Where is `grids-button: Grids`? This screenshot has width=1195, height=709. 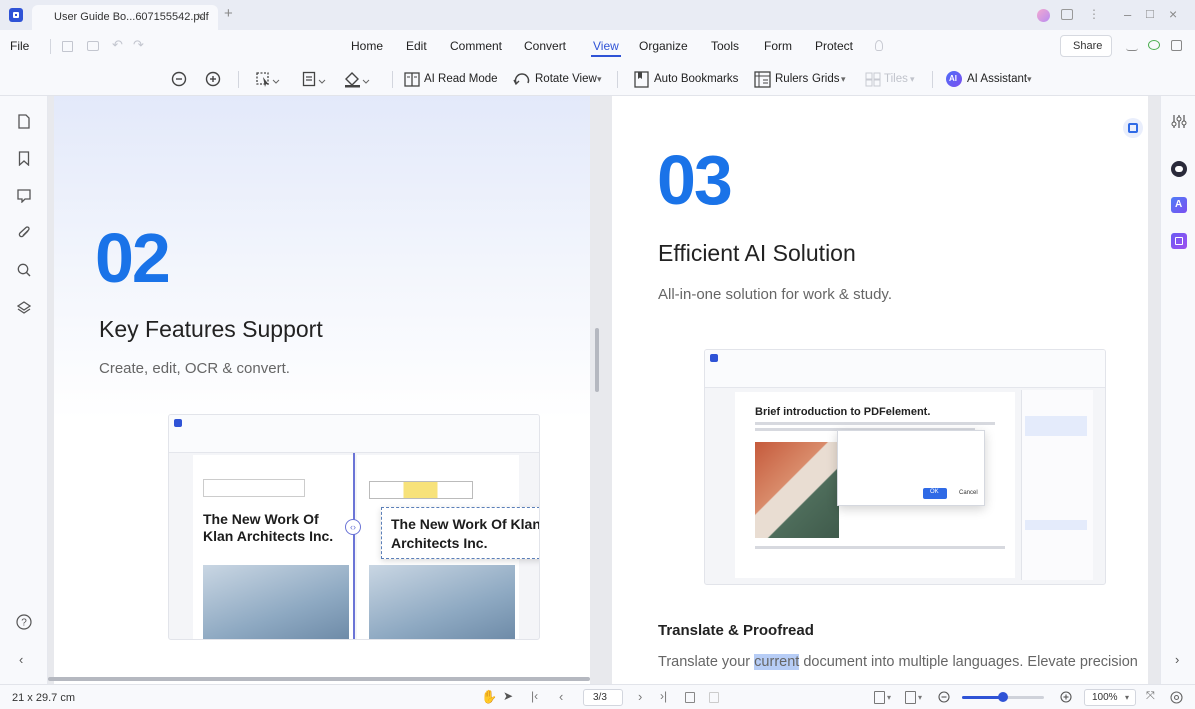
grids-button: Grids is located at coordinates (825, 79).